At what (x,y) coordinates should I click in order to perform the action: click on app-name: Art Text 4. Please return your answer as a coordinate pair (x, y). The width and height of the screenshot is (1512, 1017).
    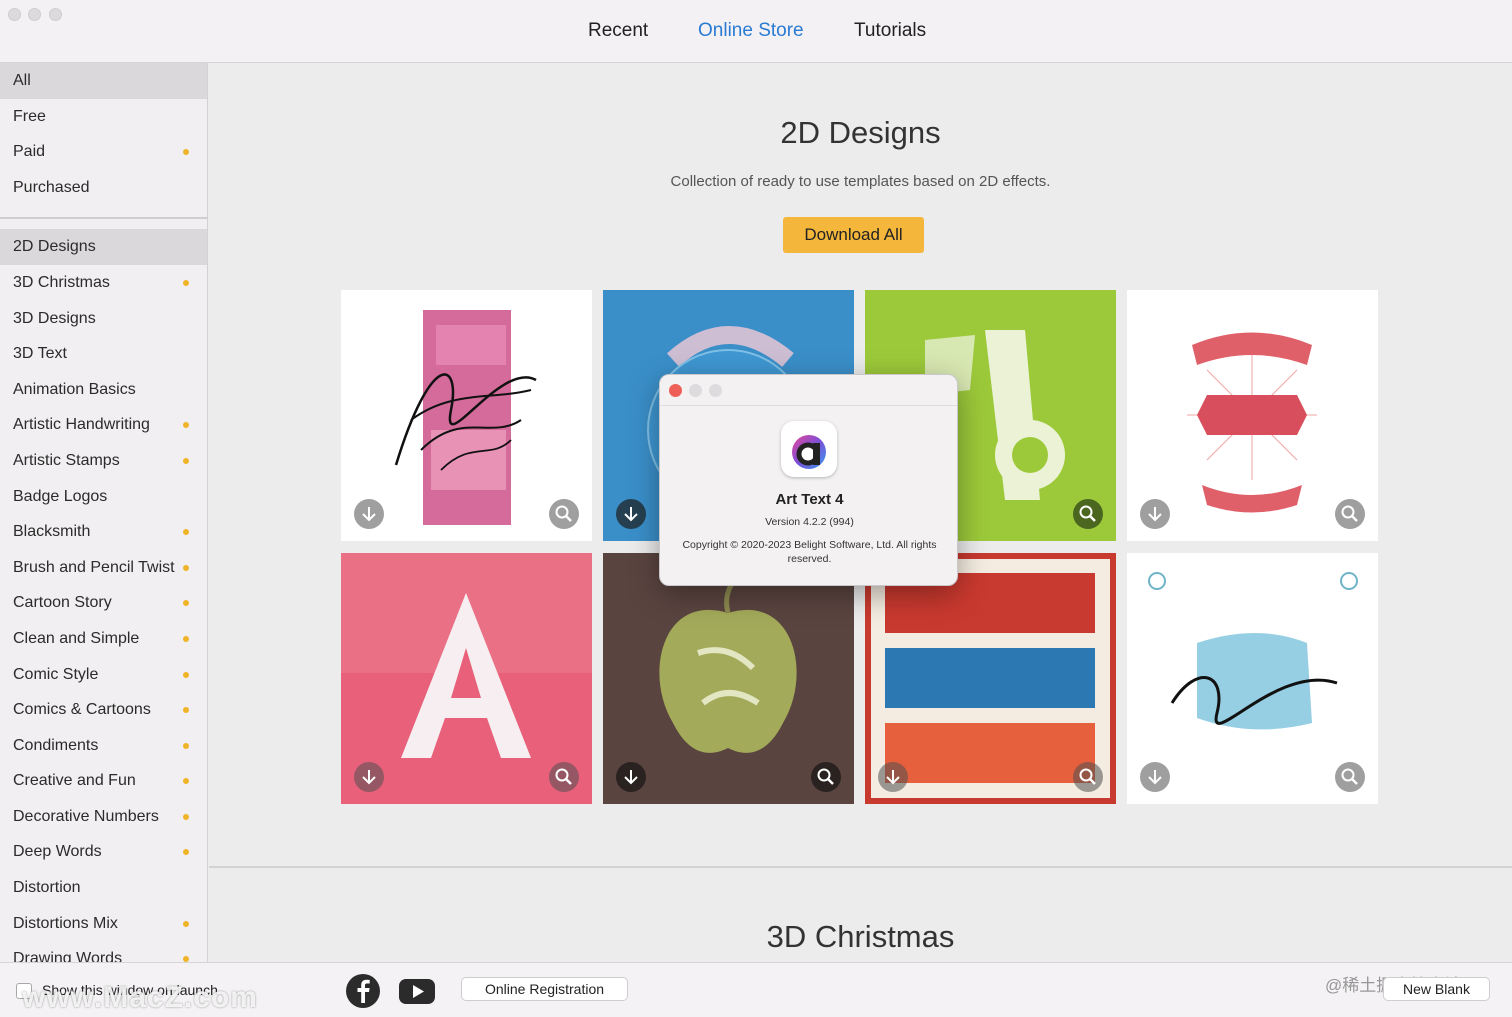
    Looking at the image, I should click on (809, 499).